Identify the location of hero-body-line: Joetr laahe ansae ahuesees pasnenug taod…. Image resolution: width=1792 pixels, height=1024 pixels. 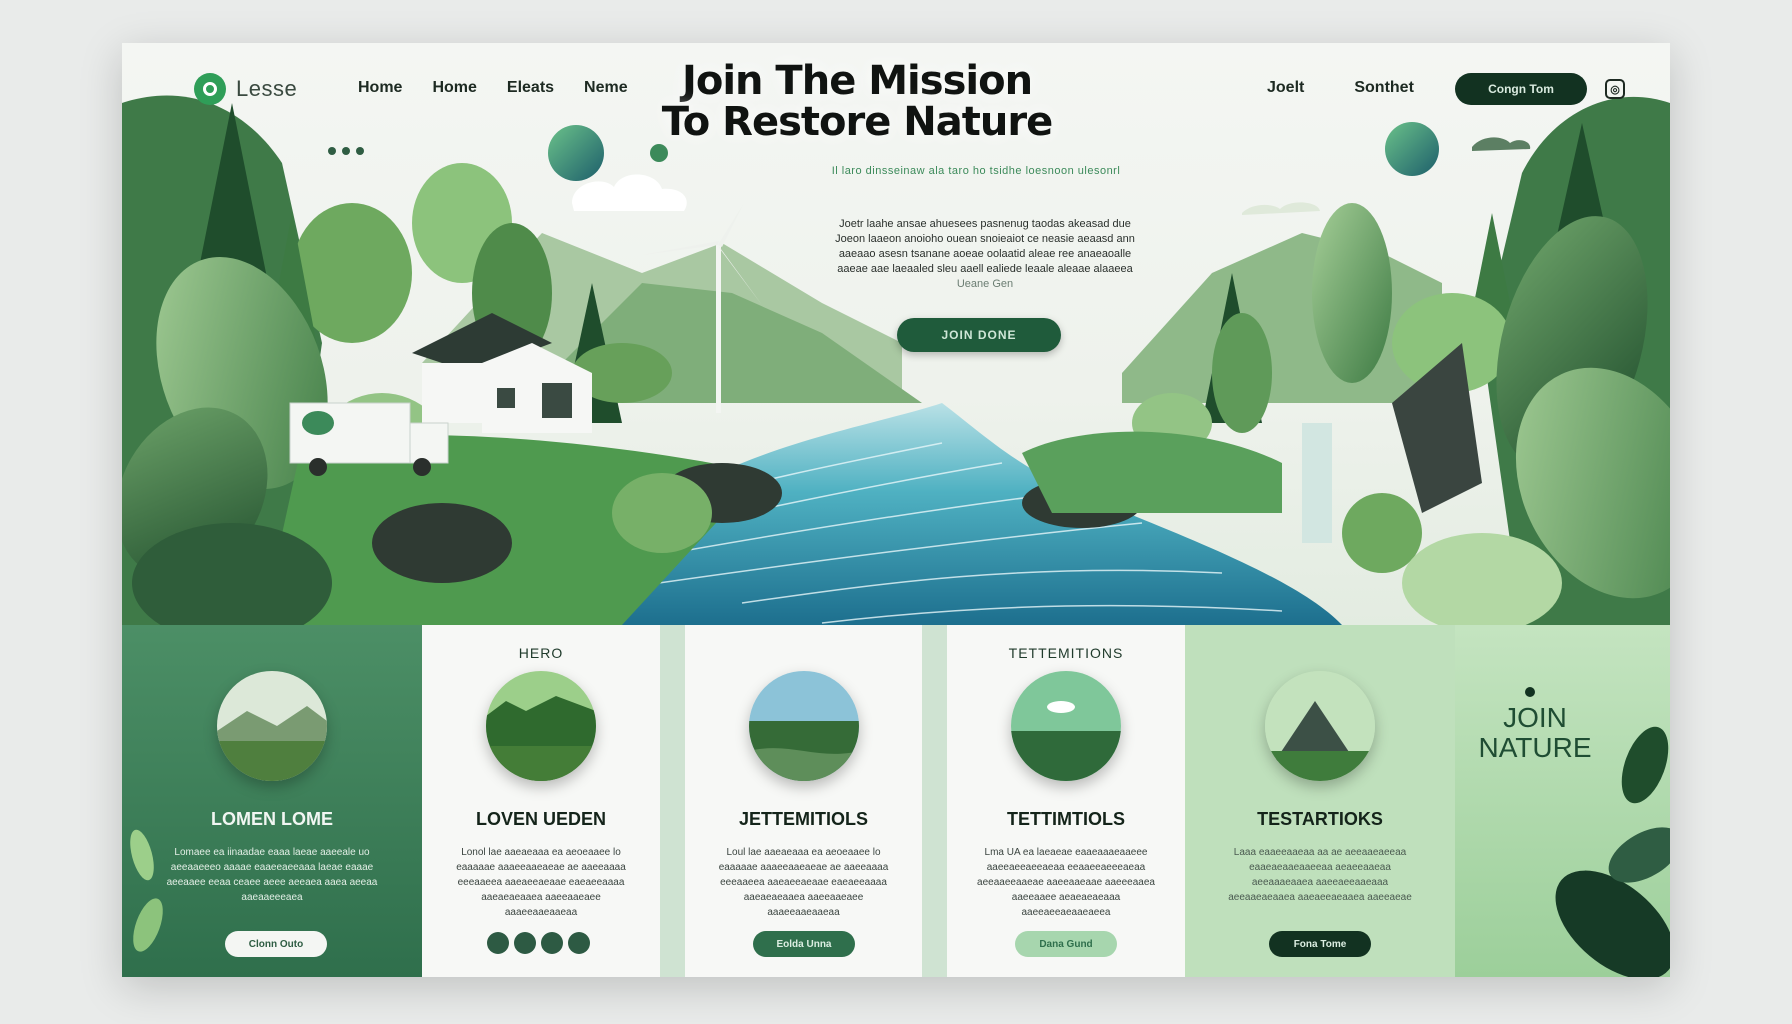
(985, 224).